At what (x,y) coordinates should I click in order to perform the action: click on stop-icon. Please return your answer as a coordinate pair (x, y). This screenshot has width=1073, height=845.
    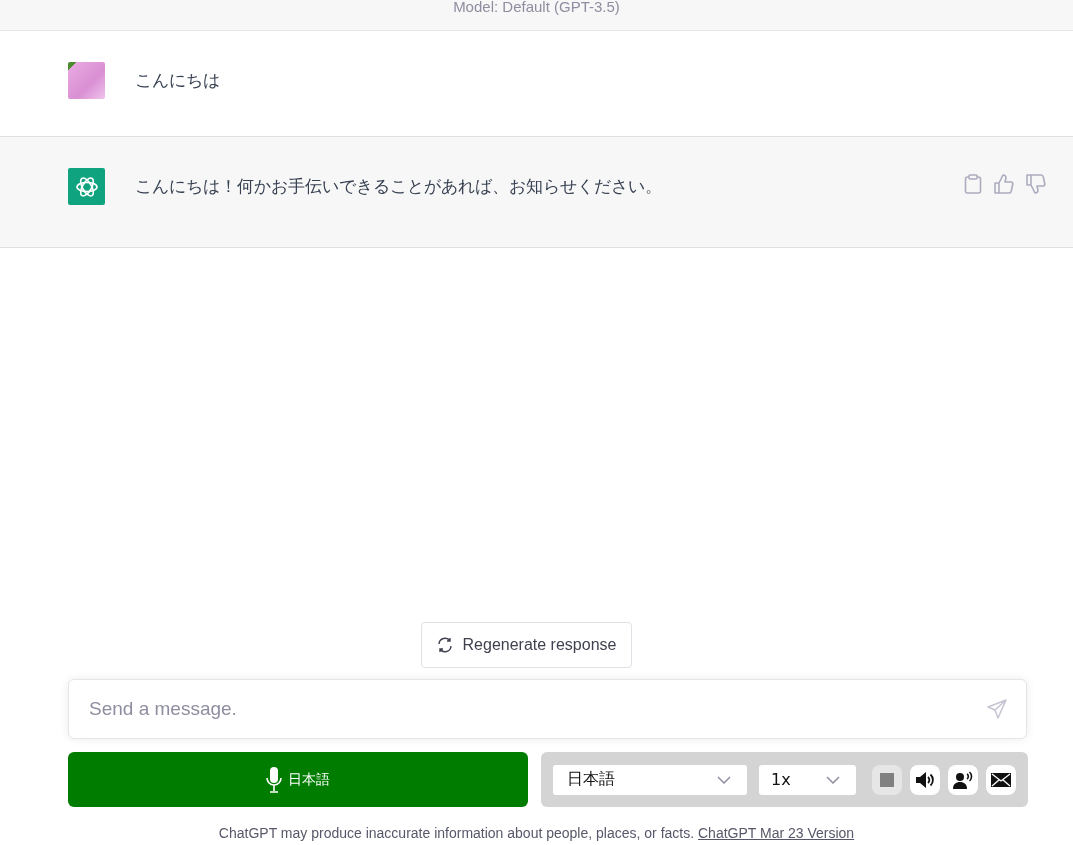
    Looking at the image, I should click on (887, 779).